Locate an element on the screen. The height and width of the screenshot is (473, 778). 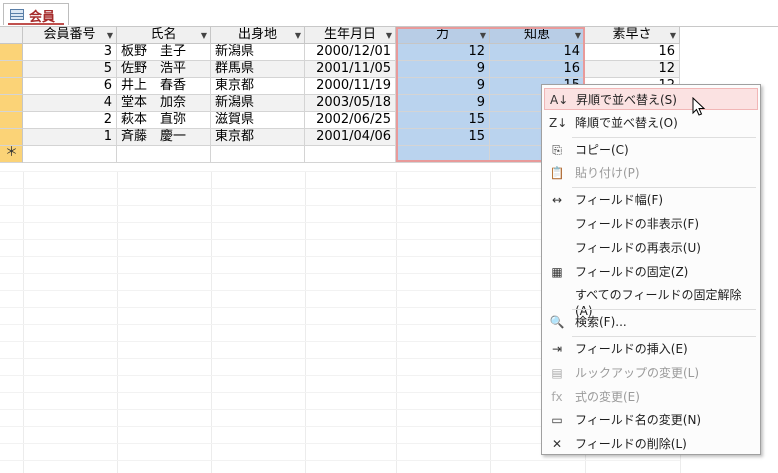
new-record-icon: ＊ is located at coordinates (12, 153).